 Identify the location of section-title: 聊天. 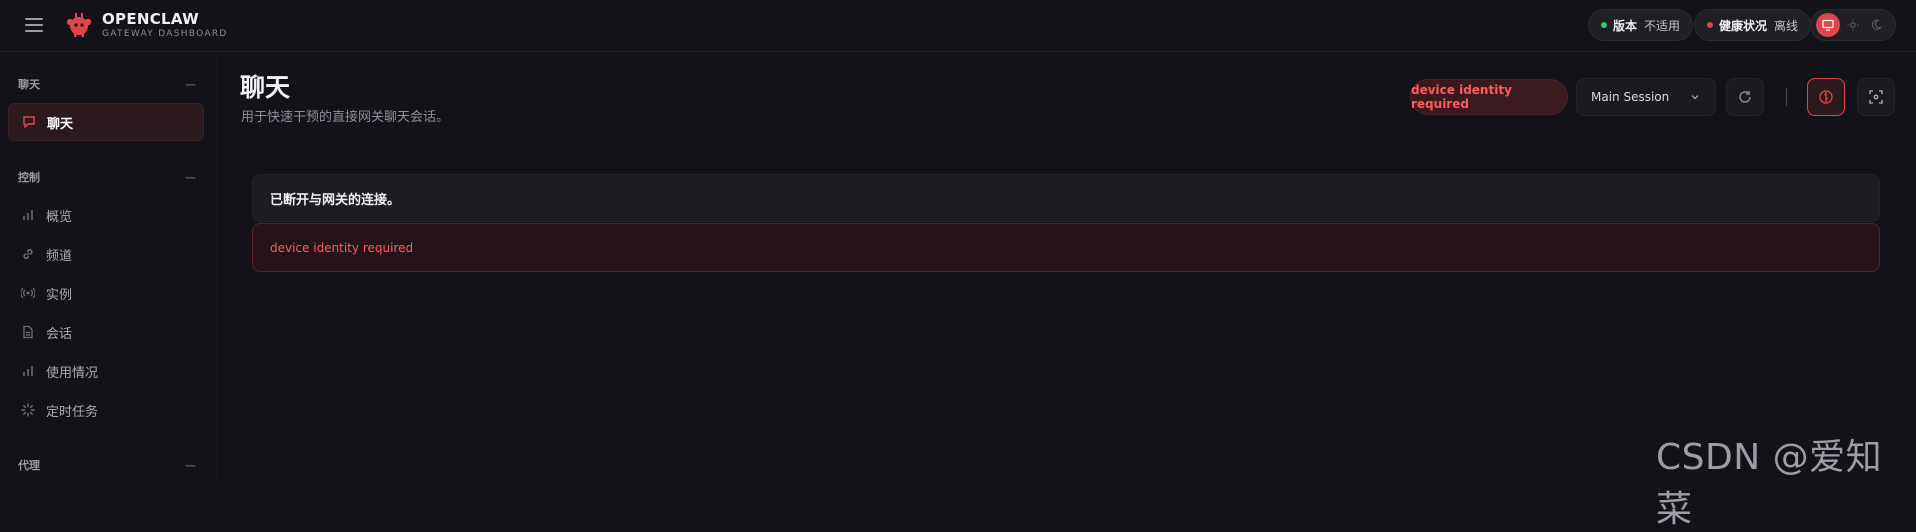
(29, 84).